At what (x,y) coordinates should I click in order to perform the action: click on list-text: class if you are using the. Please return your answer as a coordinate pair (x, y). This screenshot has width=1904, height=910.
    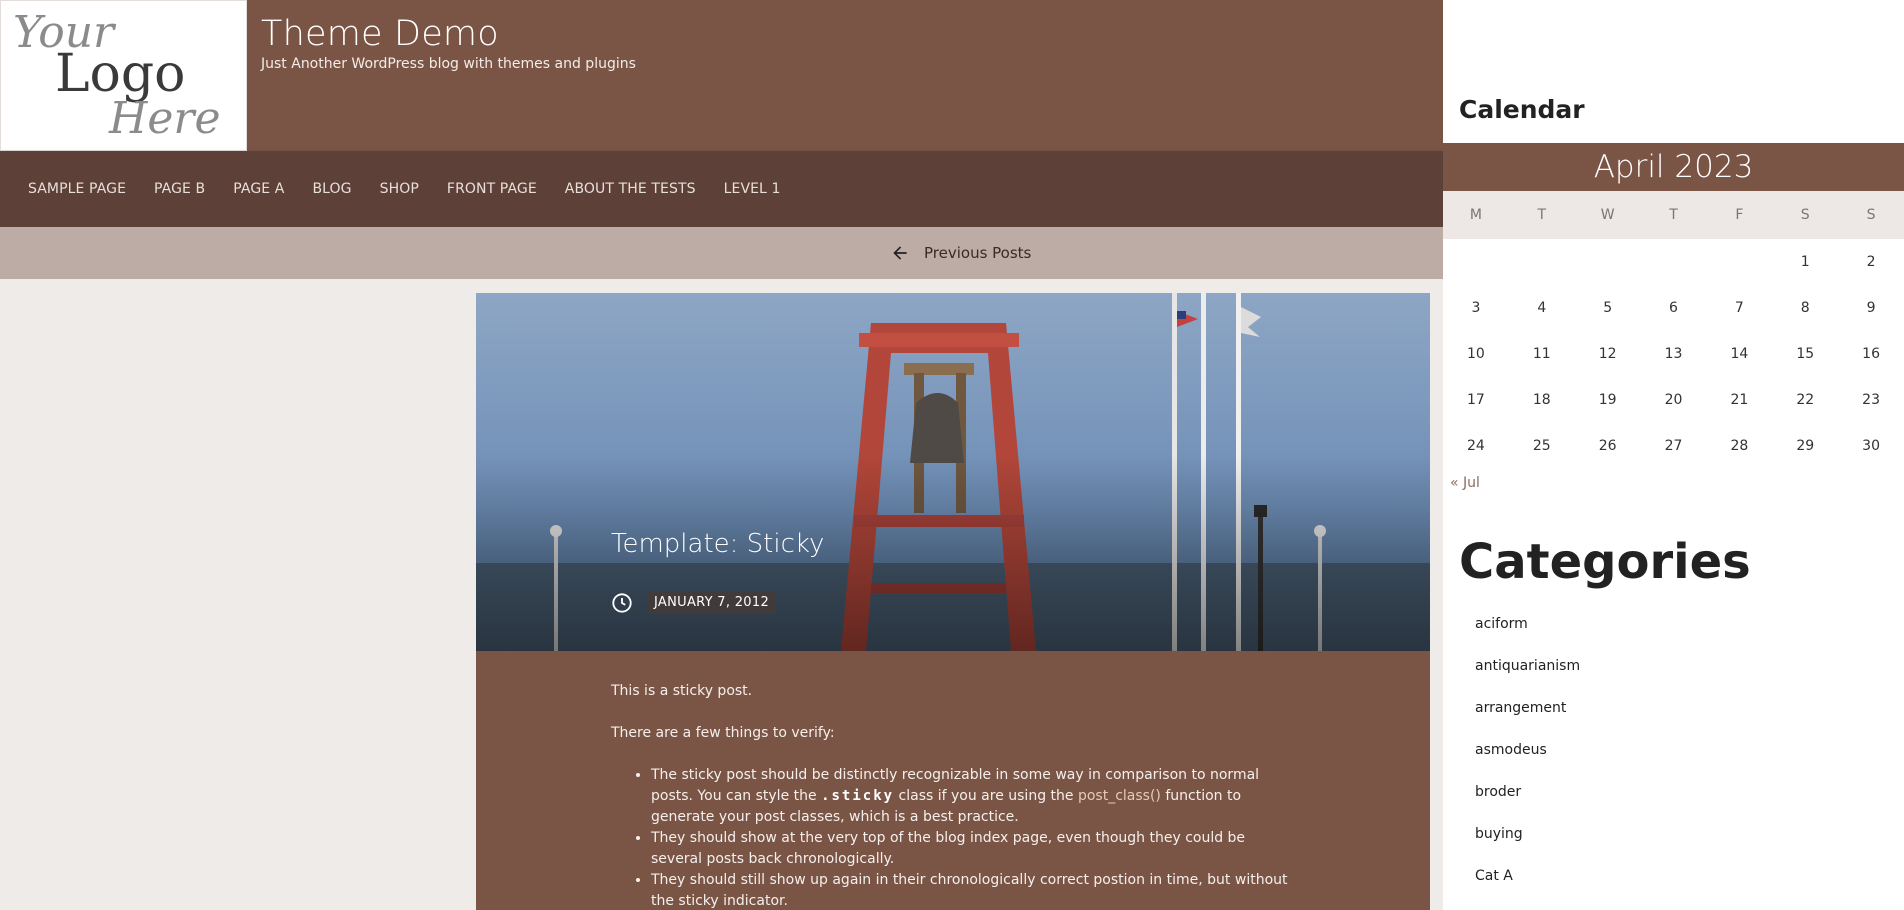
    Looking at the image, I should click on (986, 796).